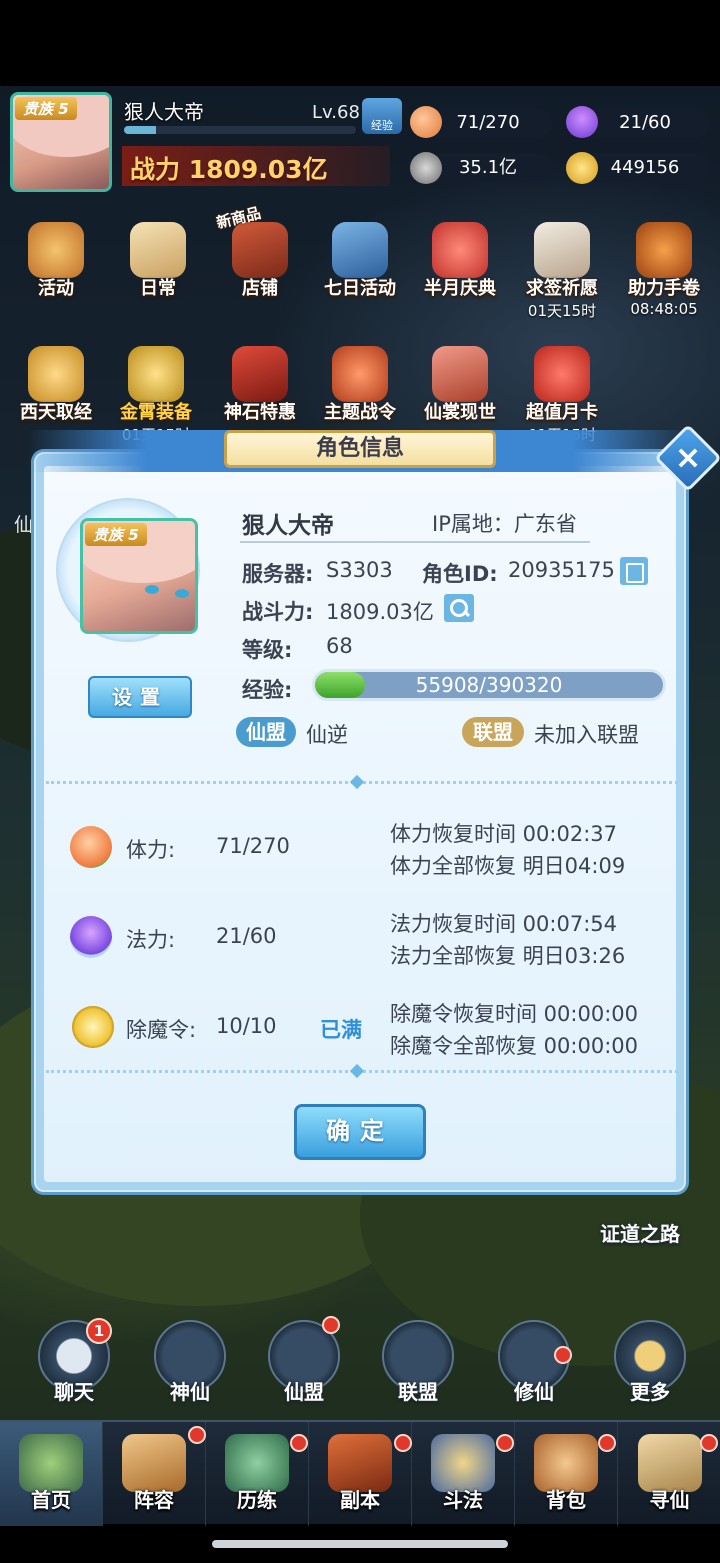 Image resolution: width=720 pixels, height=1563 pixels. Describe the element at coordinates (645, 168) in the screenshot. I see `gold-counter: 449156` at that location.